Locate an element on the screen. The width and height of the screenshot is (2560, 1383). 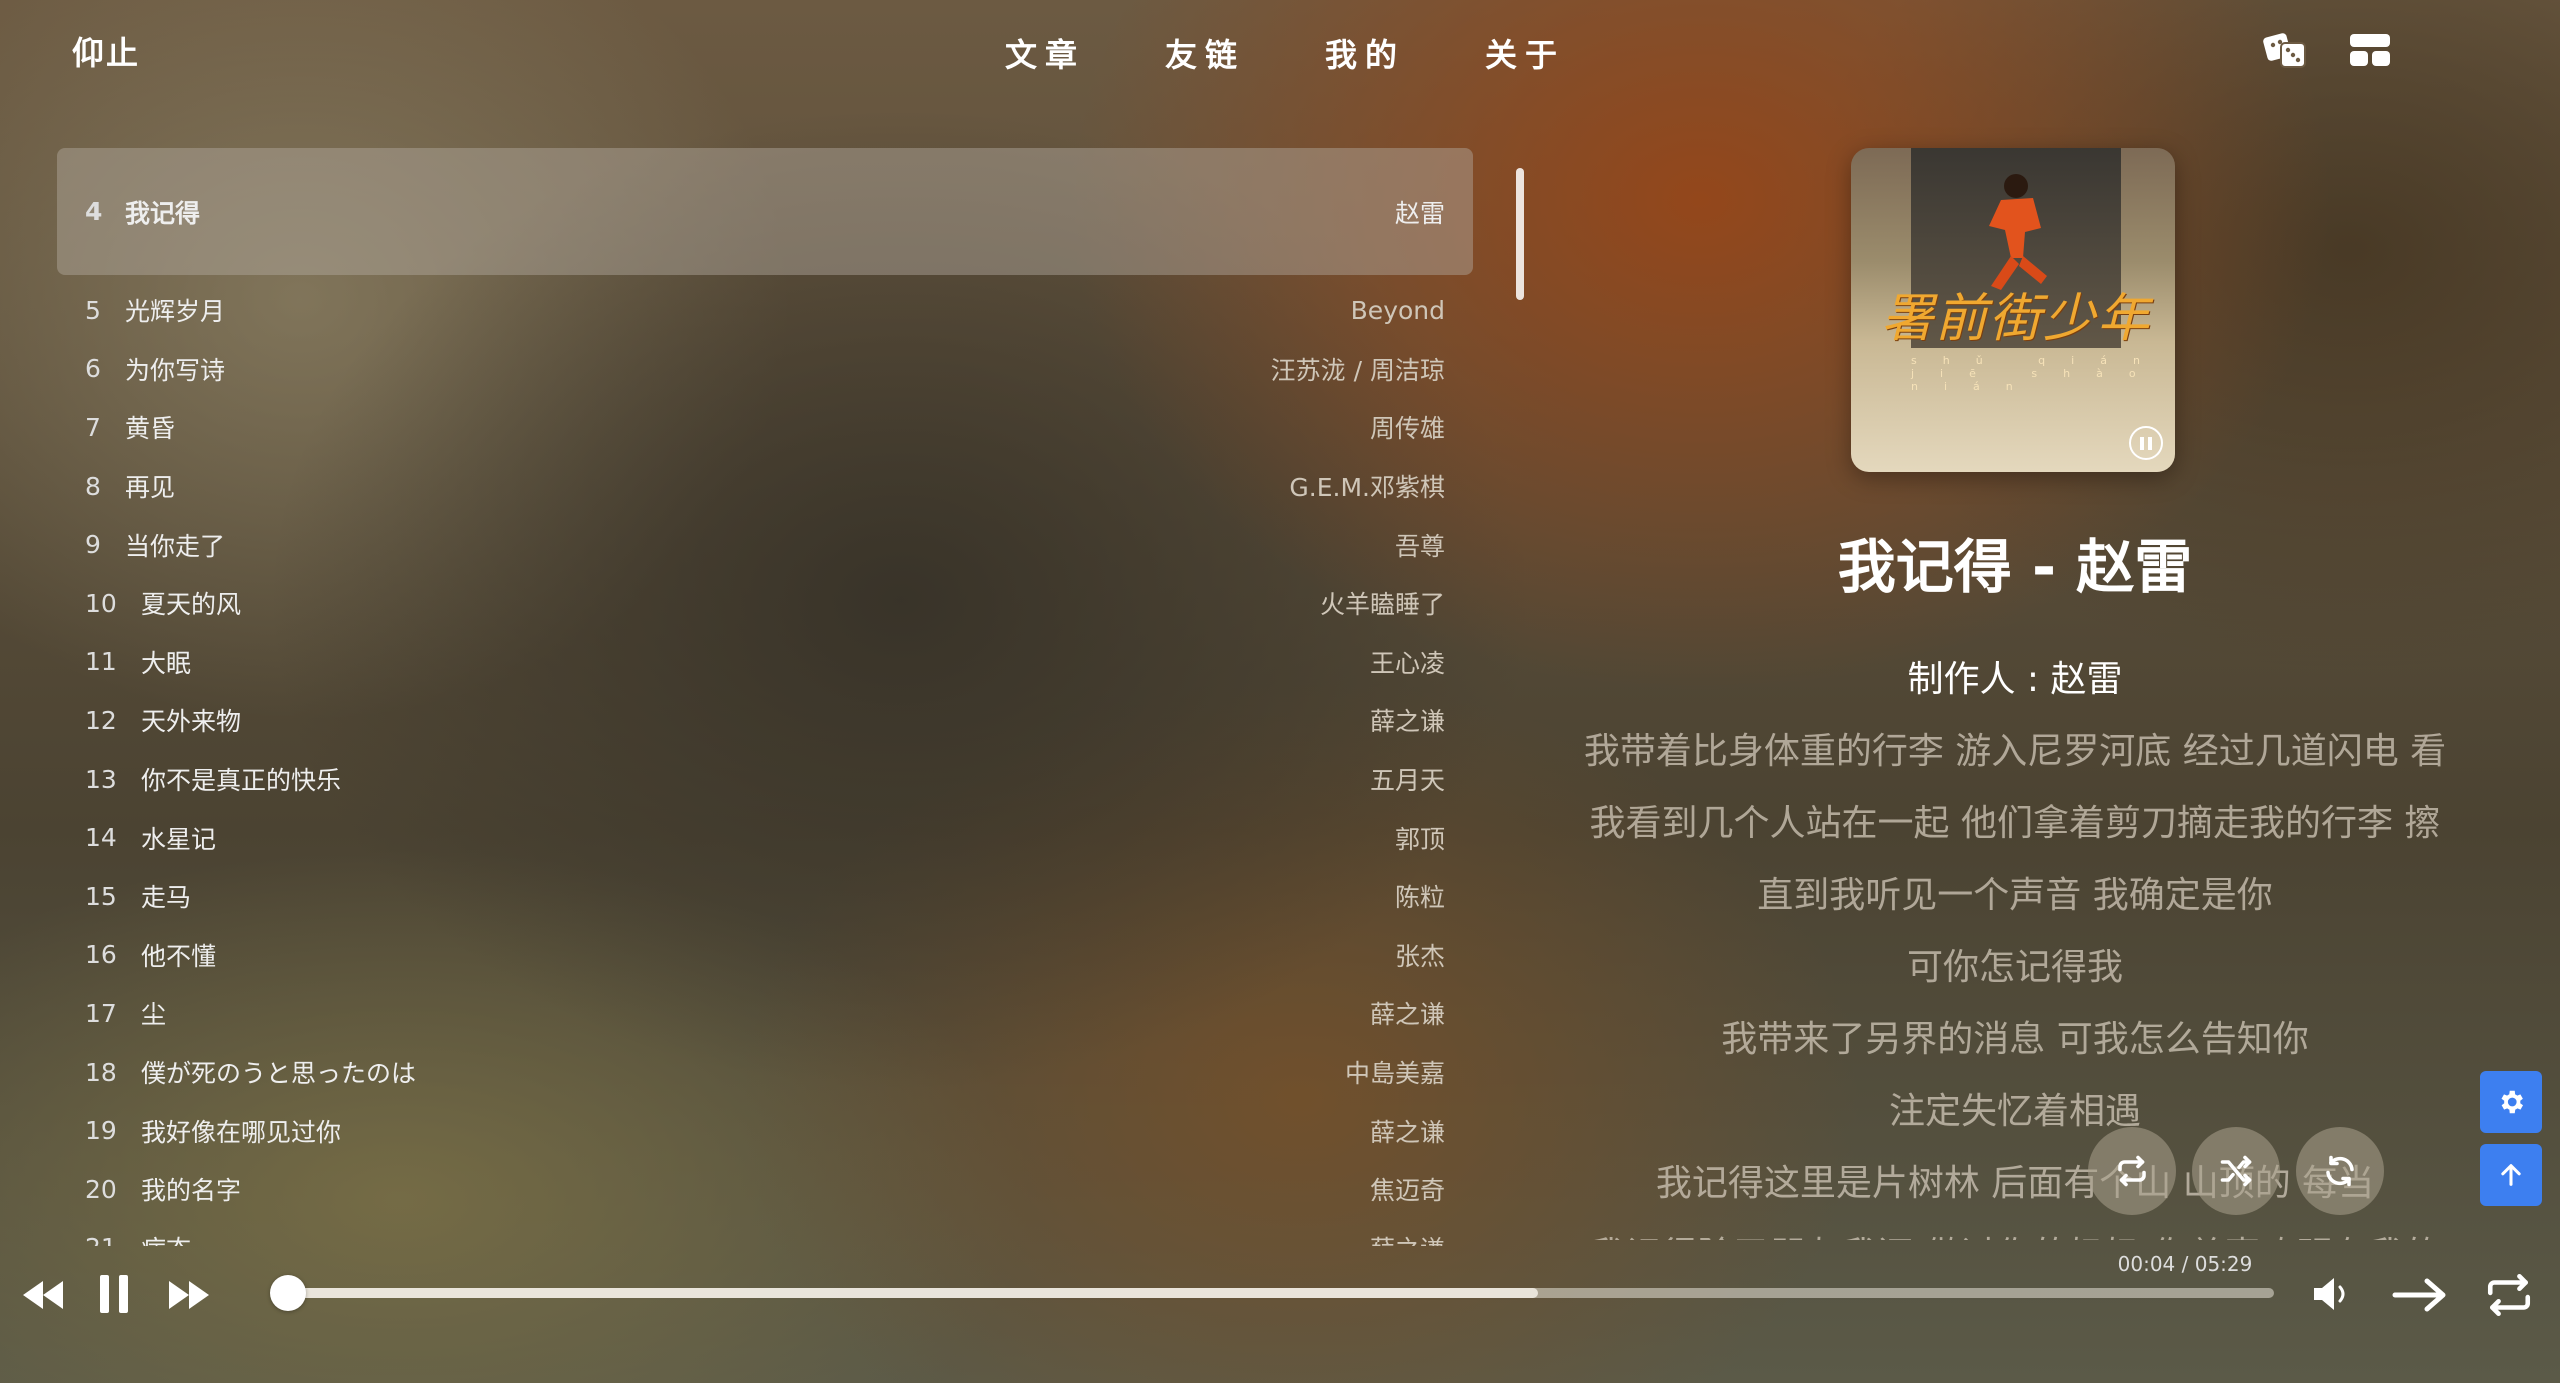
nav-articles: 文章 is located at coordinates (1045, 53).